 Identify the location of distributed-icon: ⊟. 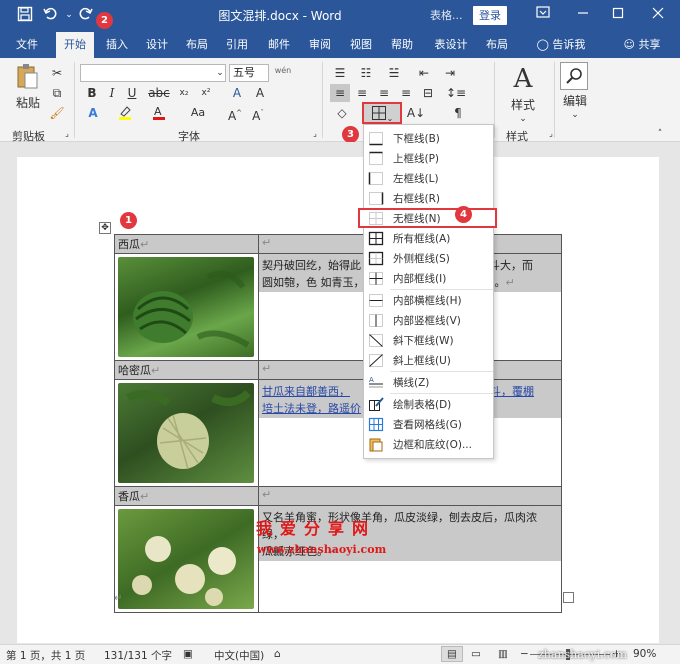
(428, 93).